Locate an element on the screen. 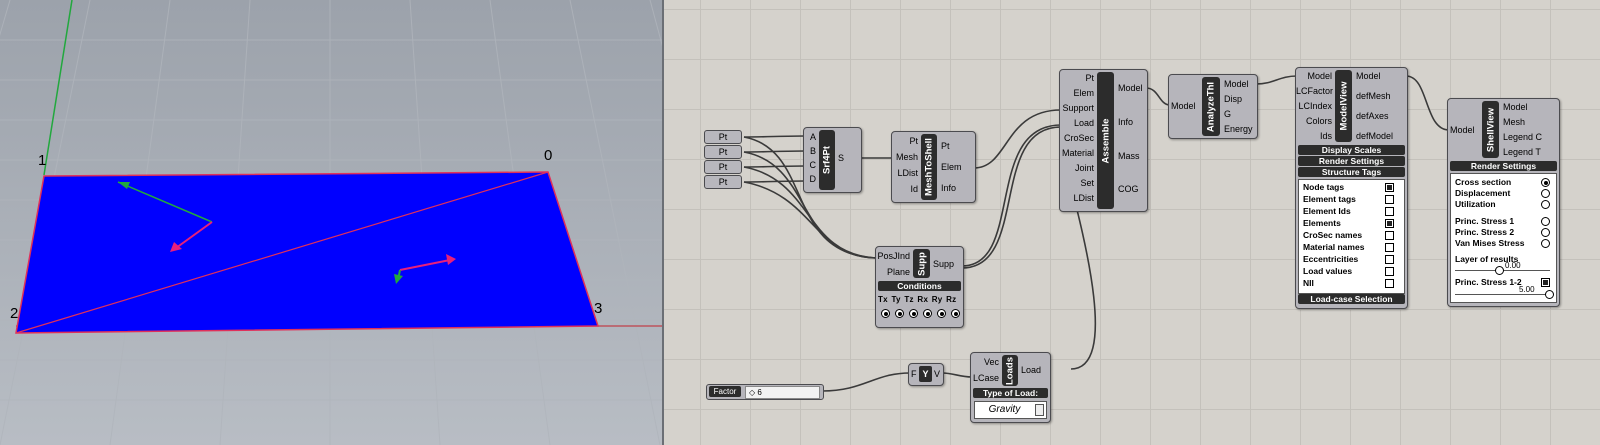  srf4pt-component: A B C D Srf4Pt S is located at coordinates (832, 160).